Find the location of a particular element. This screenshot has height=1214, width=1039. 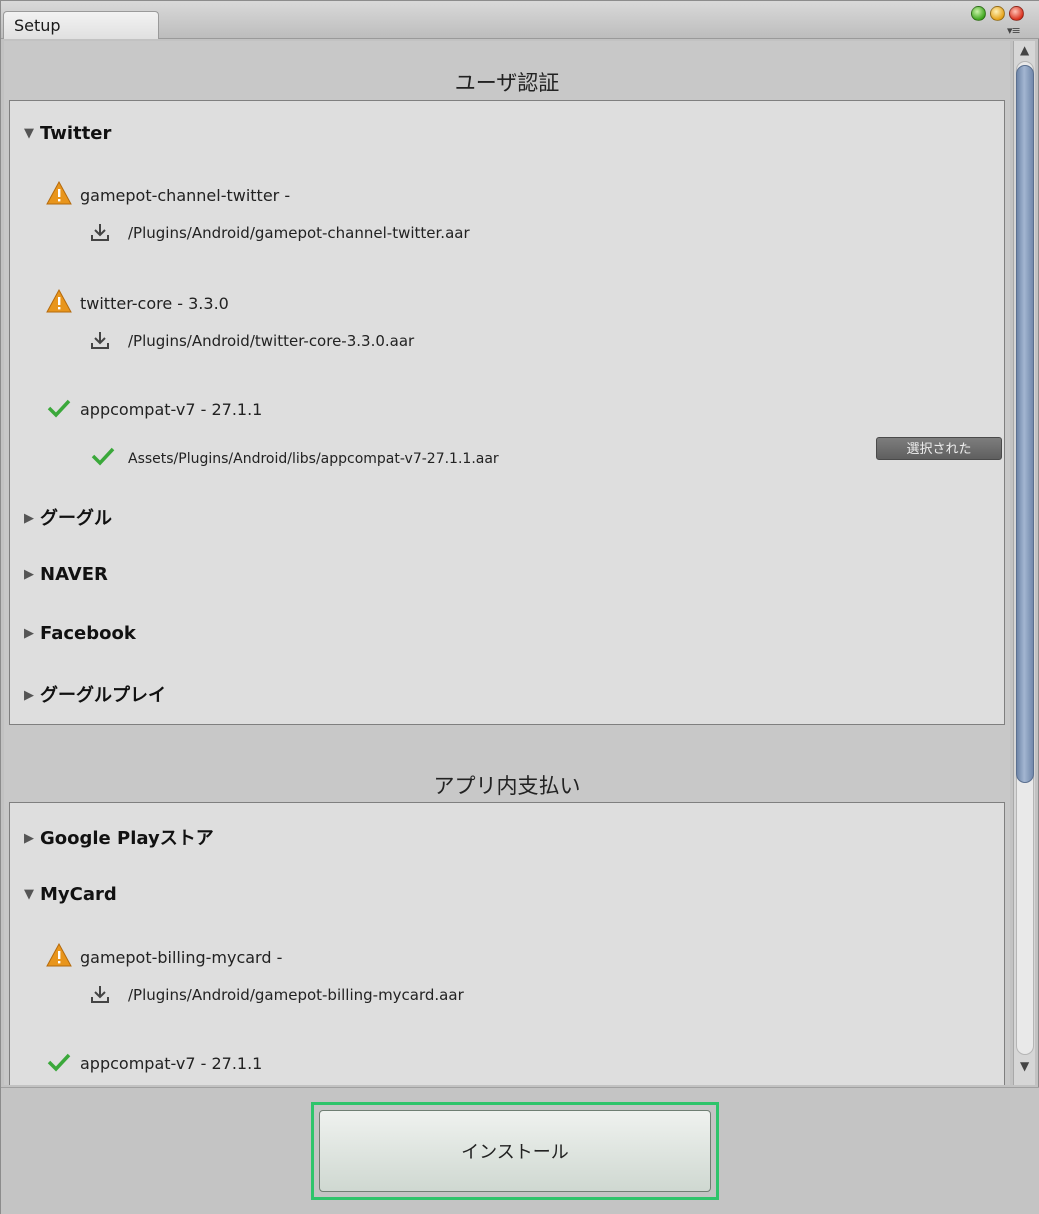

fold-googleplay: ▶ グーグルプレイ is located at coordinates (95, 694).